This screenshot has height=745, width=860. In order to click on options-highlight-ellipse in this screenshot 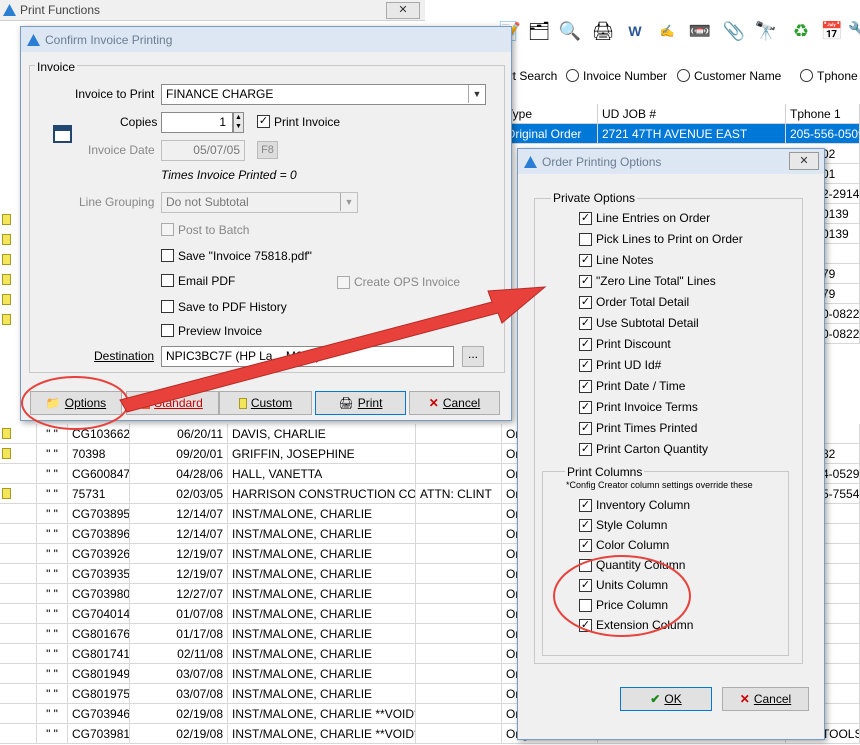, I will do `click(75, 403)`.